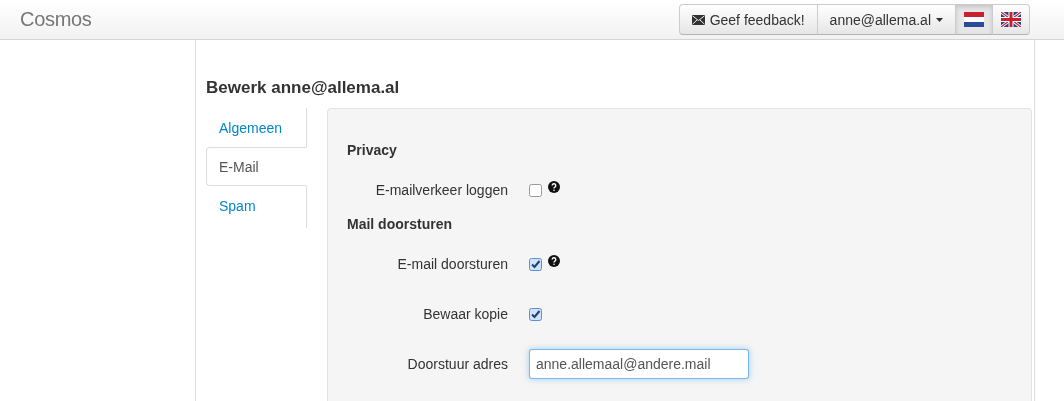 The height and width of the screenshot is (401, 1064). I want to click on field-label: E-mail doorsturen, so click(452, 264).